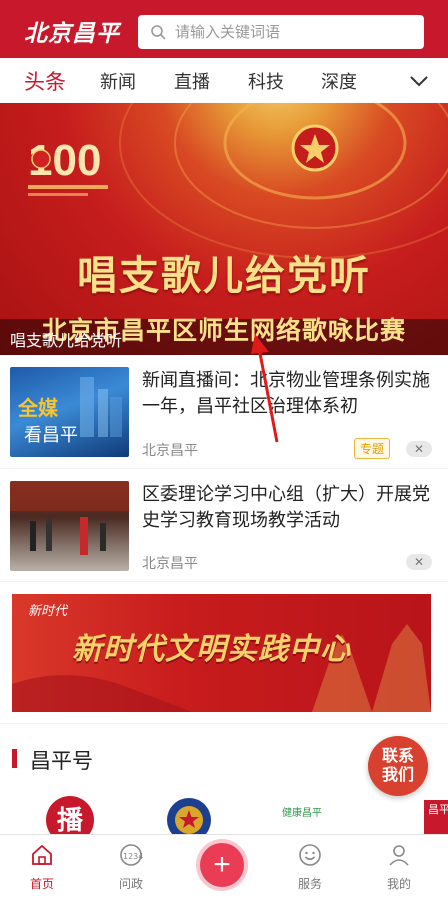 This screenshot has height=904, width=448. What do you see at coordinates (372, 448) in the screenshot?
I see `topic-badge: 专题` at bounding box center [372, 448].